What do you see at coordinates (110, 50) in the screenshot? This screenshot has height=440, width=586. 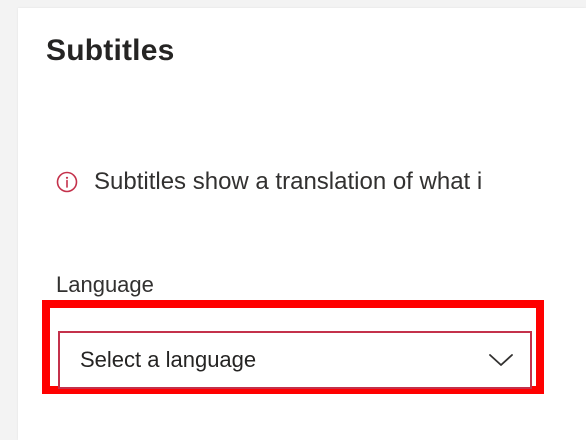 I see `panel-title: Subtitles` at bounding box center [110, 50].